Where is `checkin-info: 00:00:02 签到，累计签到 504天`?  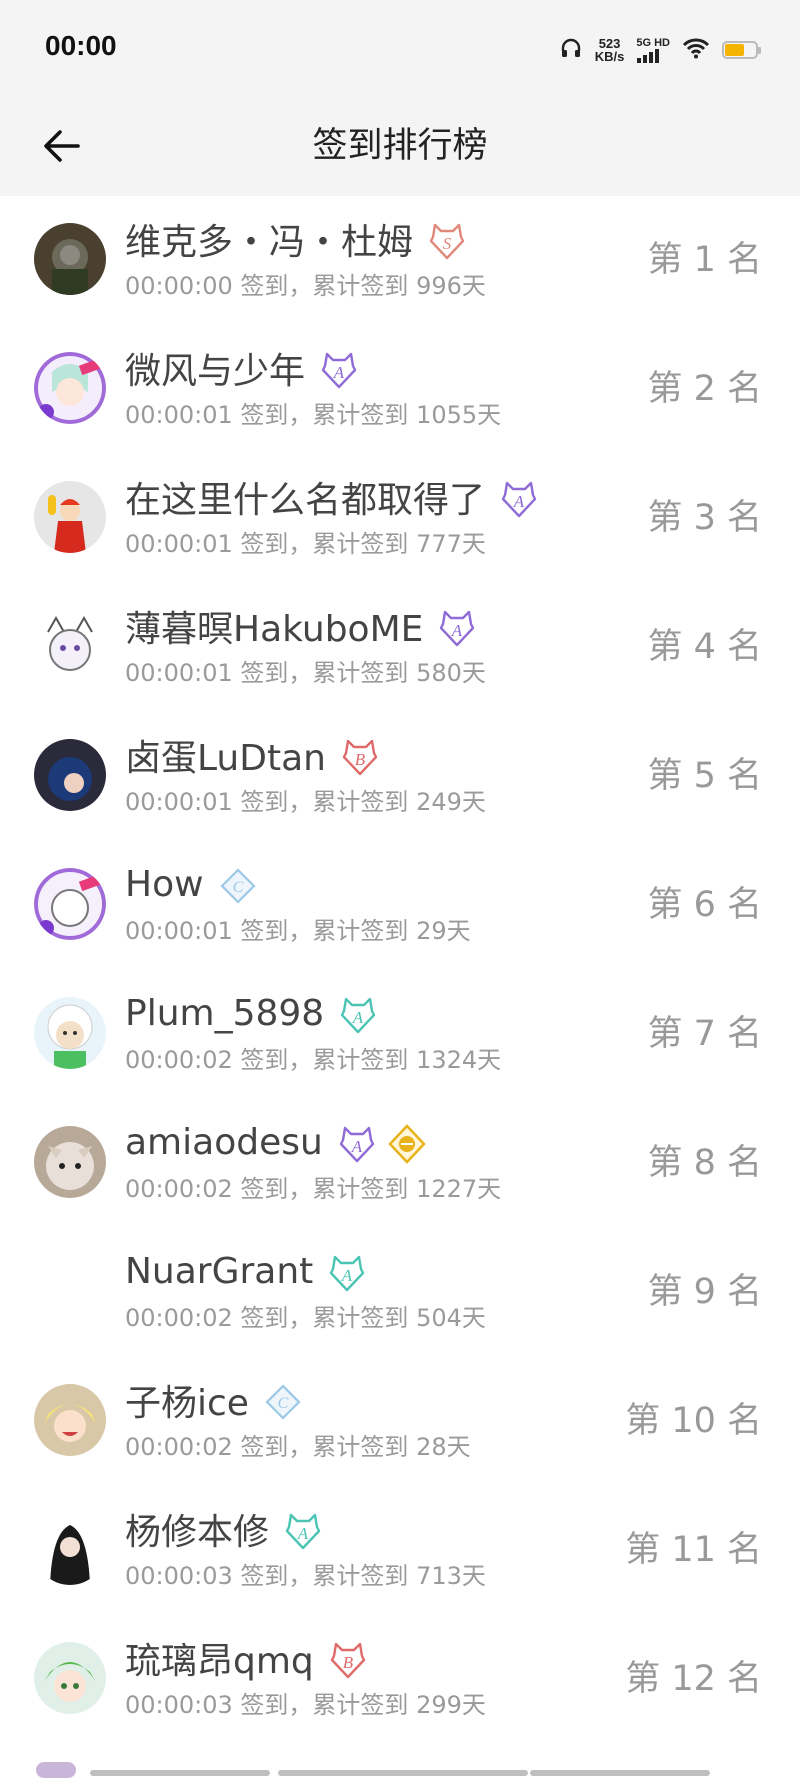
checkin-info: 00:00:02 签到，累计签到 504天 is located at coordinates (305, 1315).